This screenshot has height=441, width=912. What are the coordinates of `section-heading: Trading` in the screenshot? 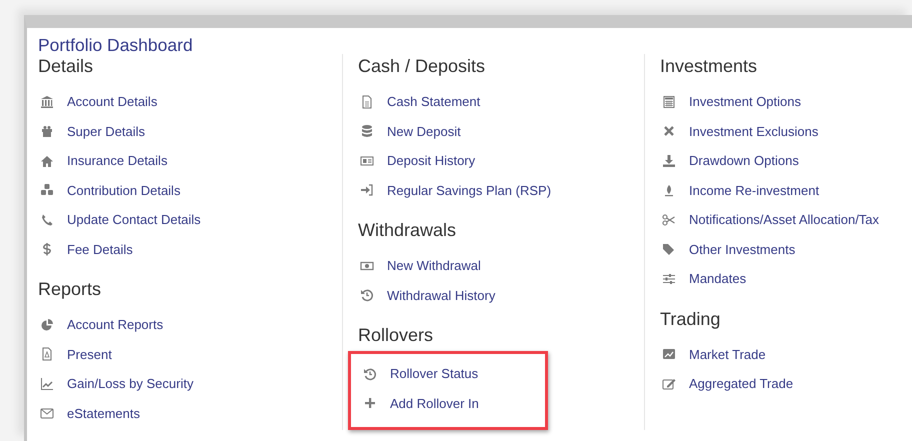 It's located at (691, 319).